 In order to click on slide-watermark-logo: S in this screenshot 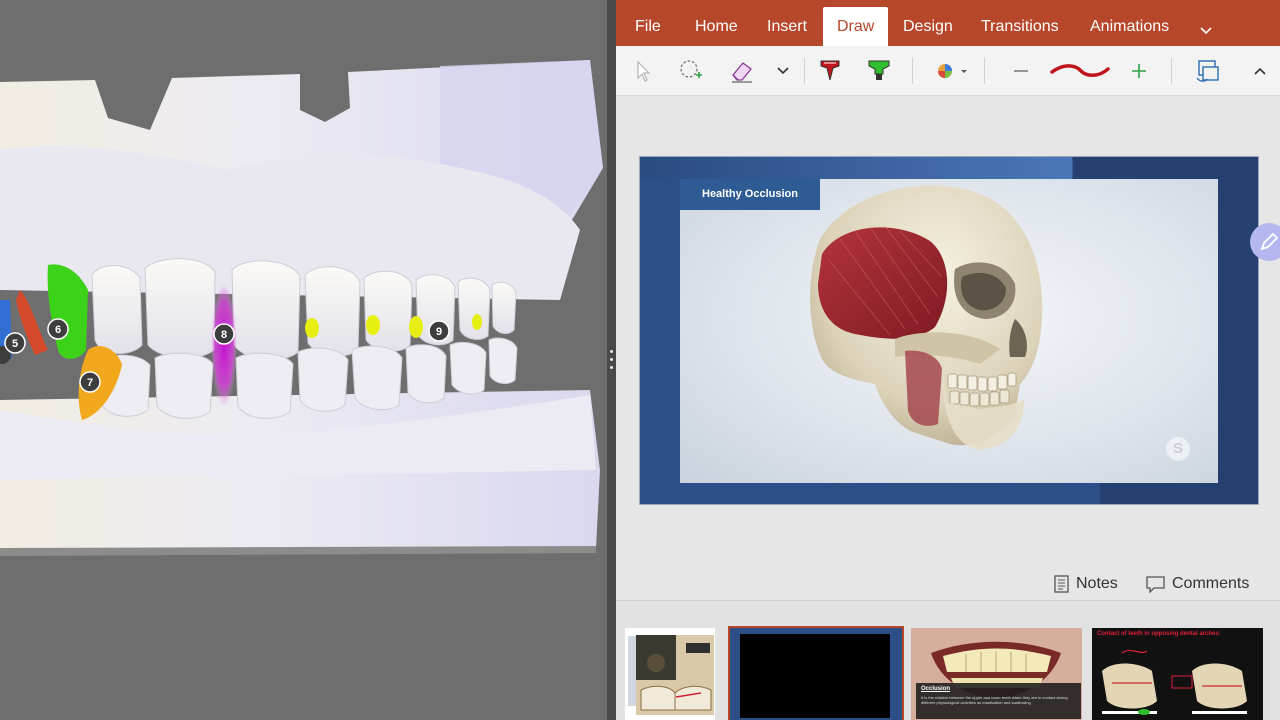, I will do `click(1178, 449)`.